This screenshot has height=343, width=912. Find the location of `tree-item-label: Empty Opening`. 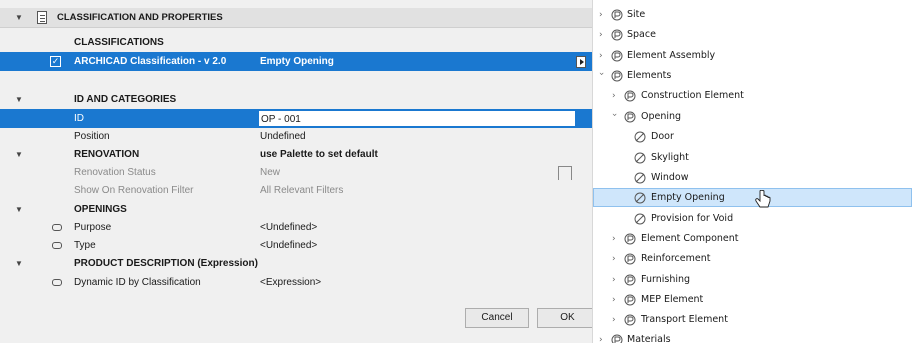

tree-item-label: Empty Opening is located at coordinates (688, 197).